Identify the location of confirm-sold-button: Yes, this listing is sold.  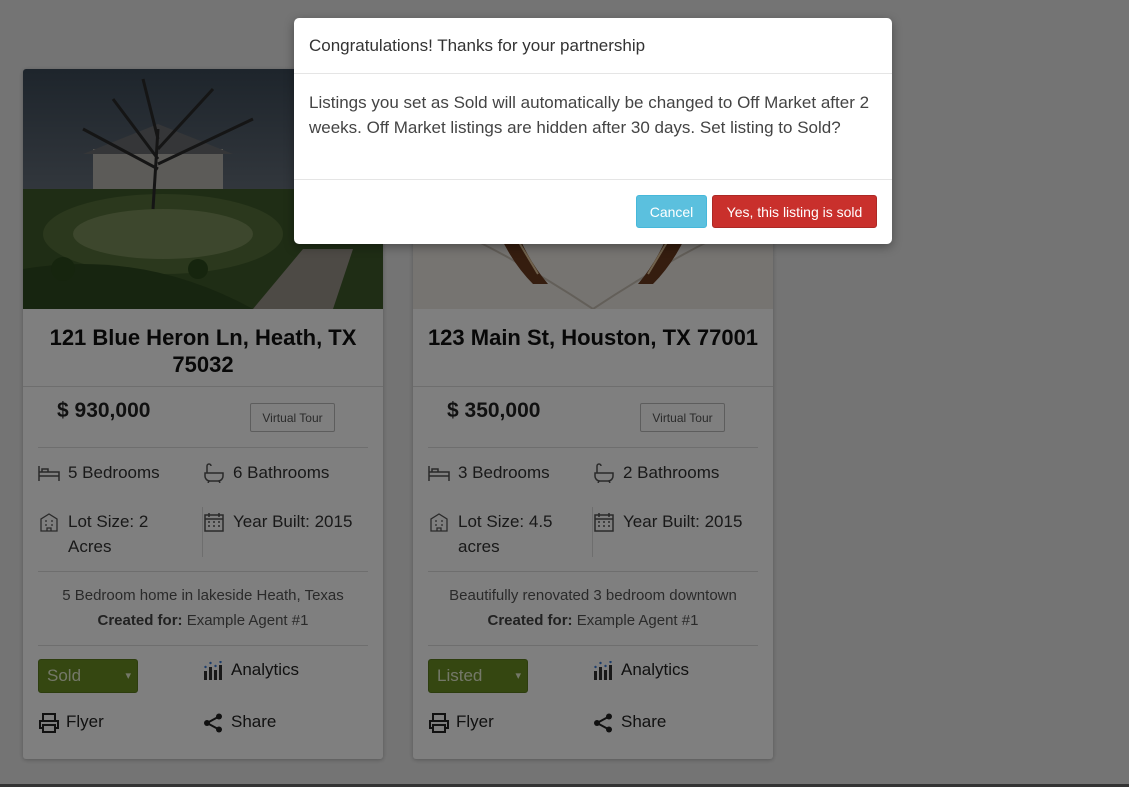
(794, 211).